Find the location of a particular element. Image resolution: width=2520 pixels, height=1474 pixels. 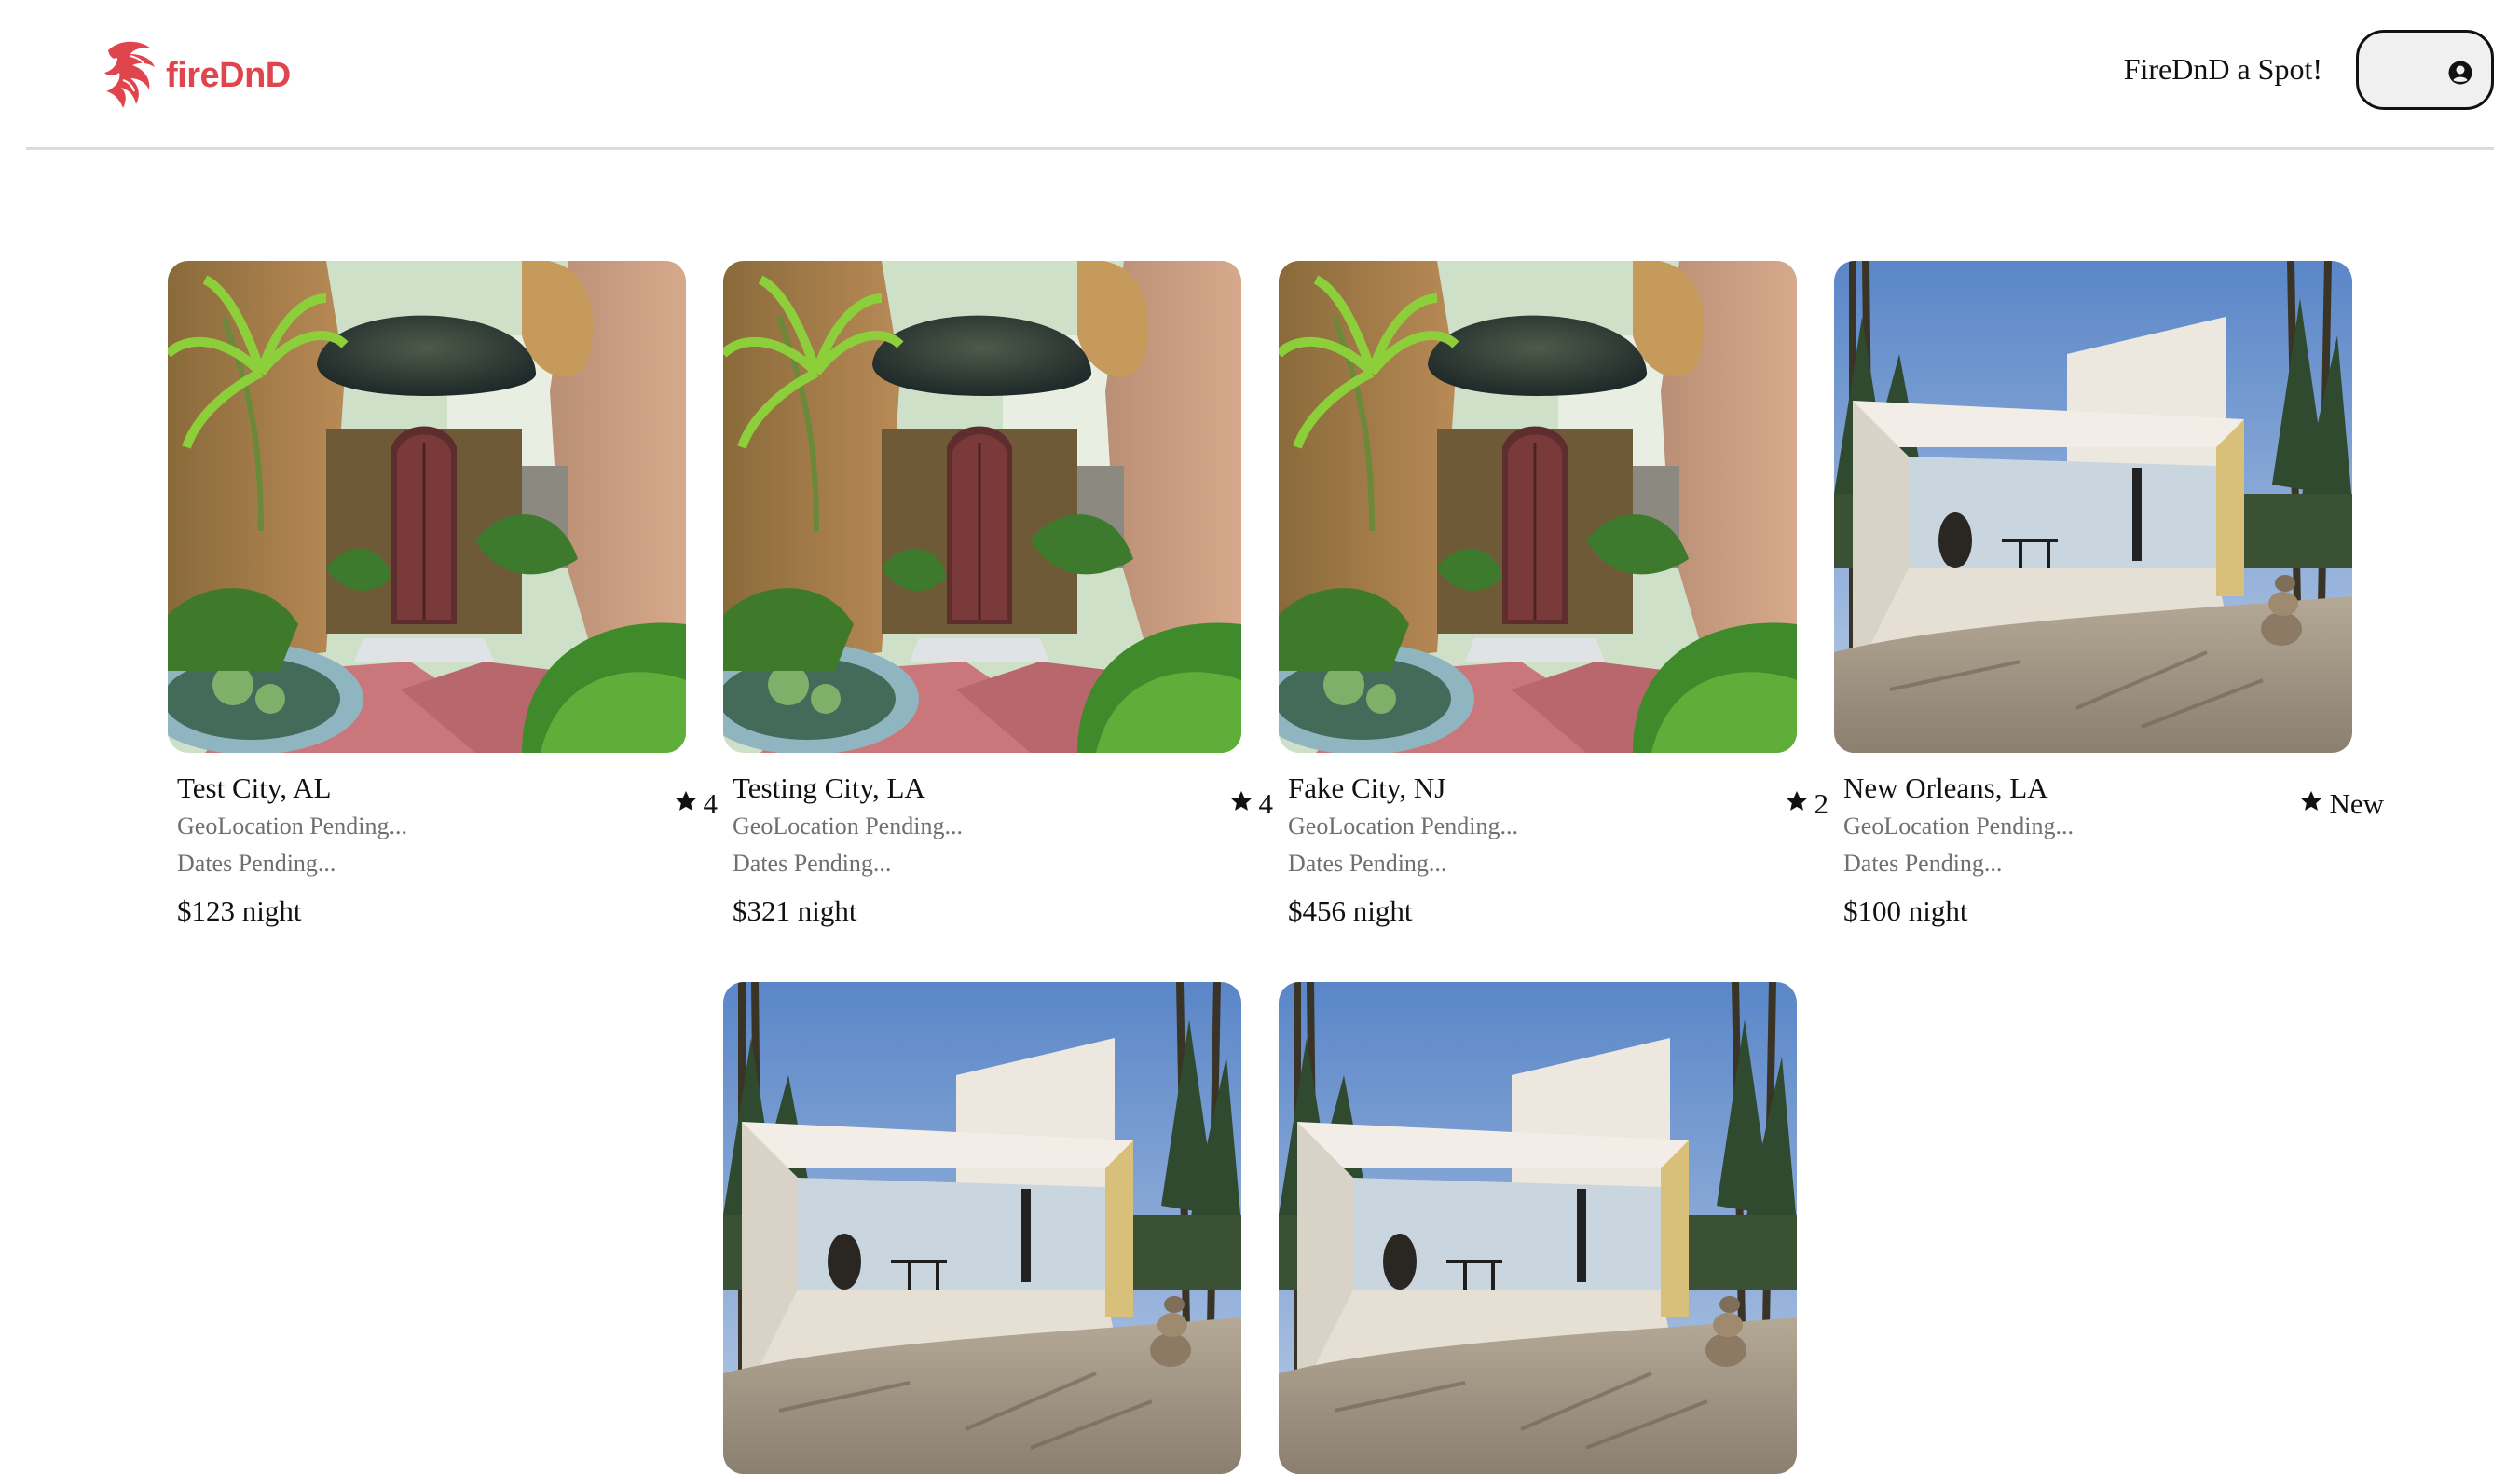

listing-city: Testing City, LA is located at coordinates (829, 788).